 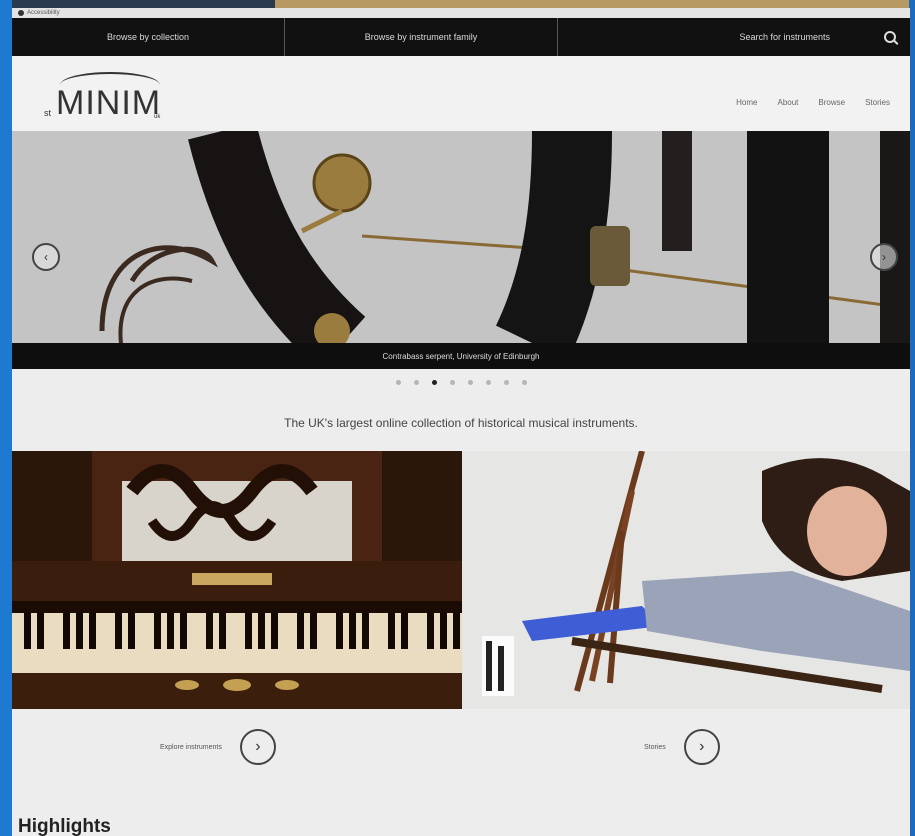 What do you see at coordinates (682, 747) in the screenshot?
I see `stories-link: Stories ›` at bounding box center [682, 747].